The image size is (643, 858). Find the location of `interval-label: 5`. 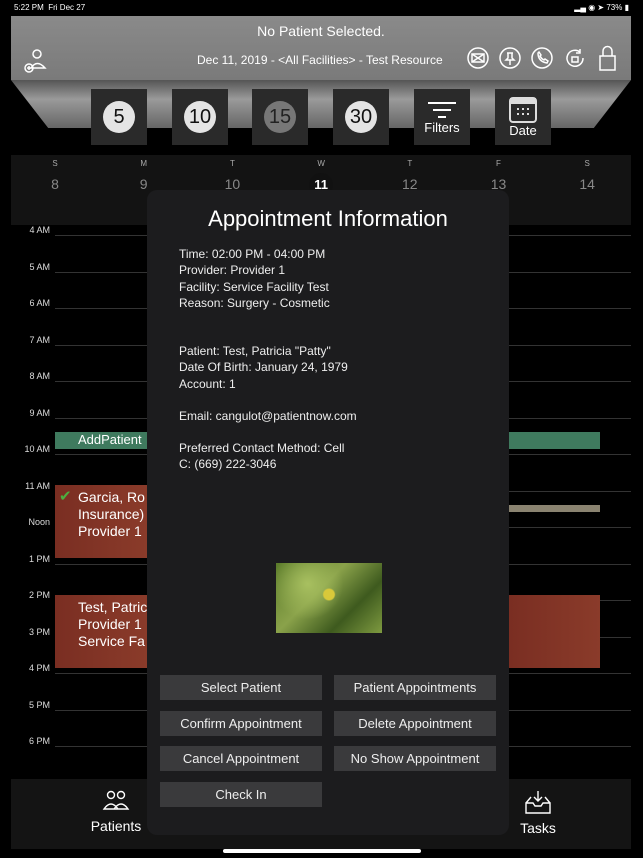

interval-label: 5 is located at coordinates (119, 117).